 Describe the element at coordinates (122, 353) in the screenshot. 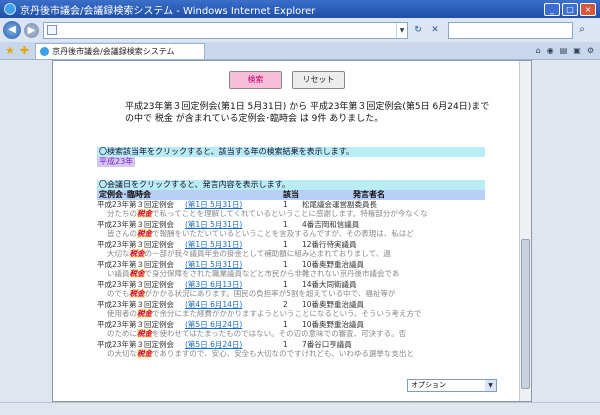

I see `snippet-pre: の大切な` at that location.